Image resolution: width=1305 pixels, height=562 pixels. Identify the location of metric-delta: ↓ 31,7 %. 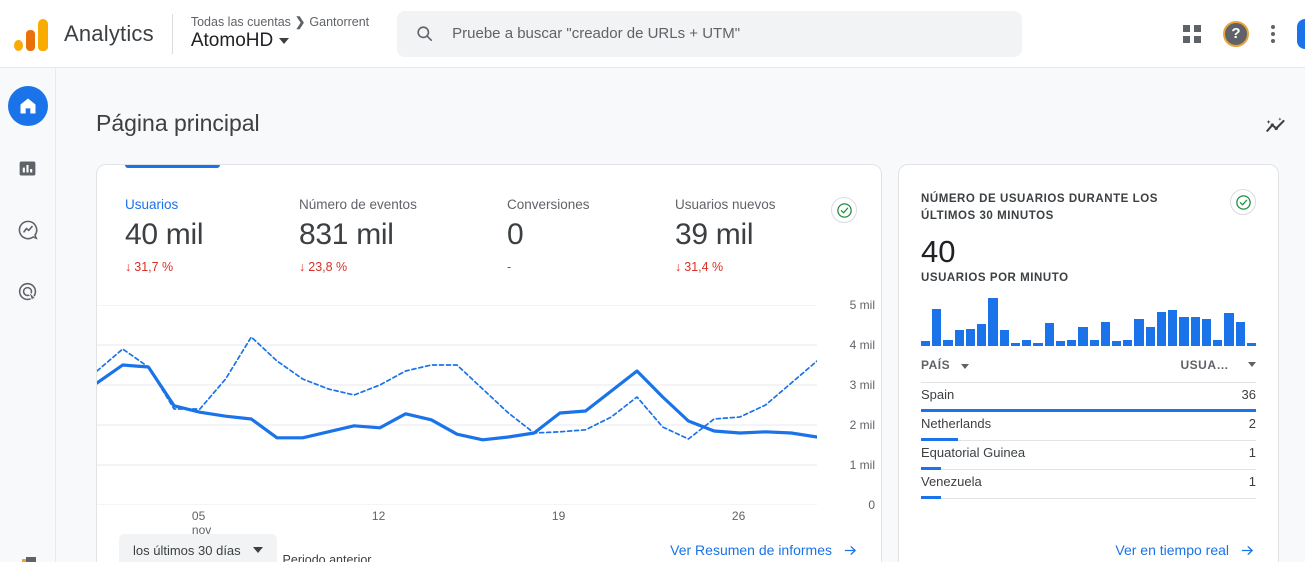
(149, 267).